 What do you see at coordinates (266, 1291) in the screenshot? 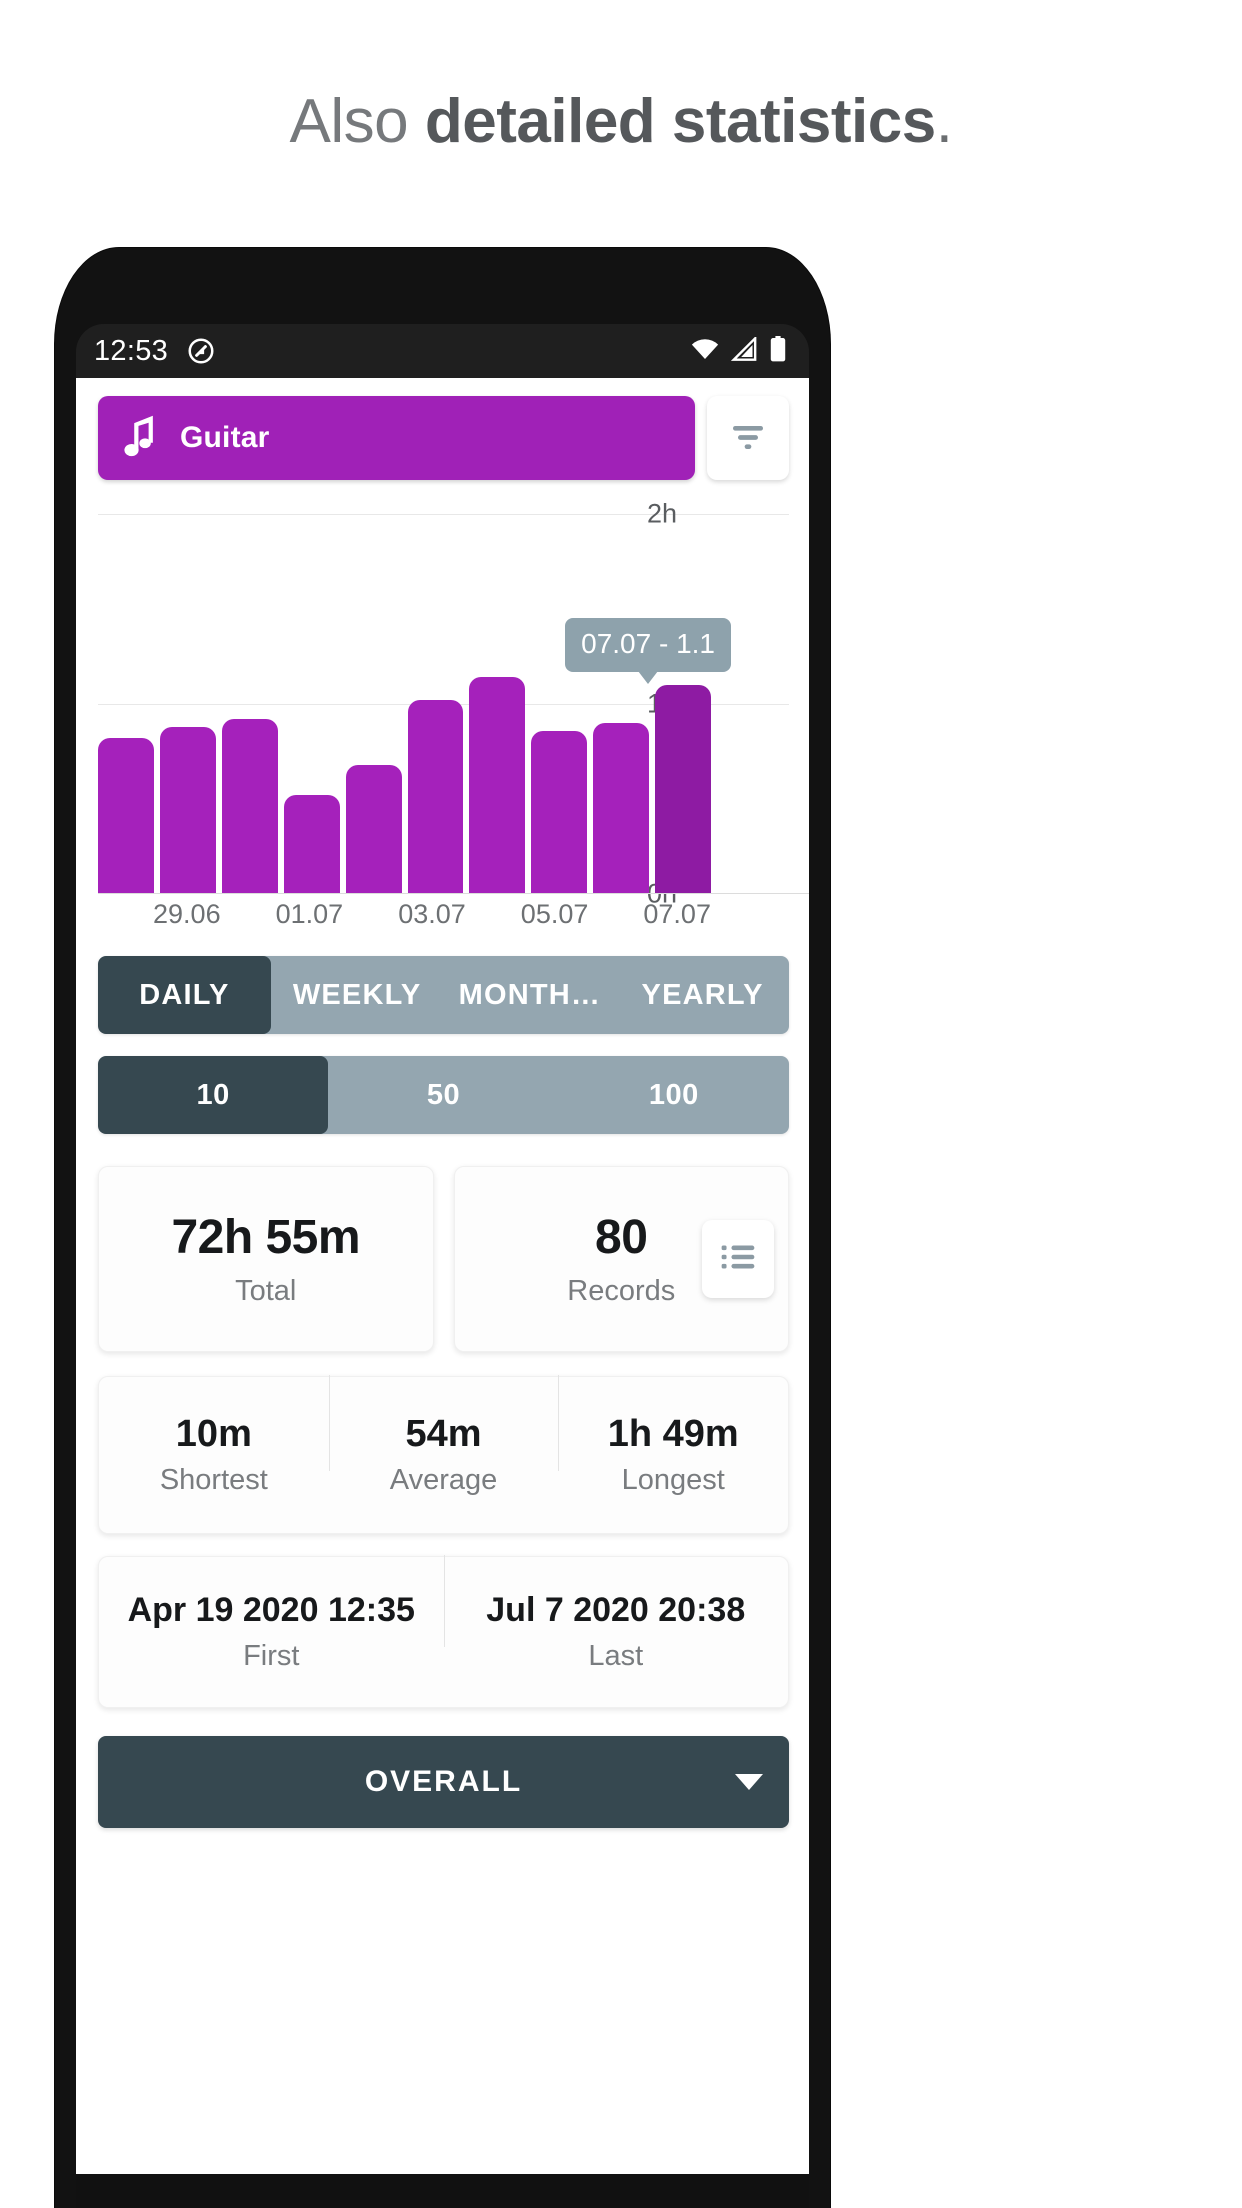
I see `total-caption: Total` at bounding box center [266, 1291].